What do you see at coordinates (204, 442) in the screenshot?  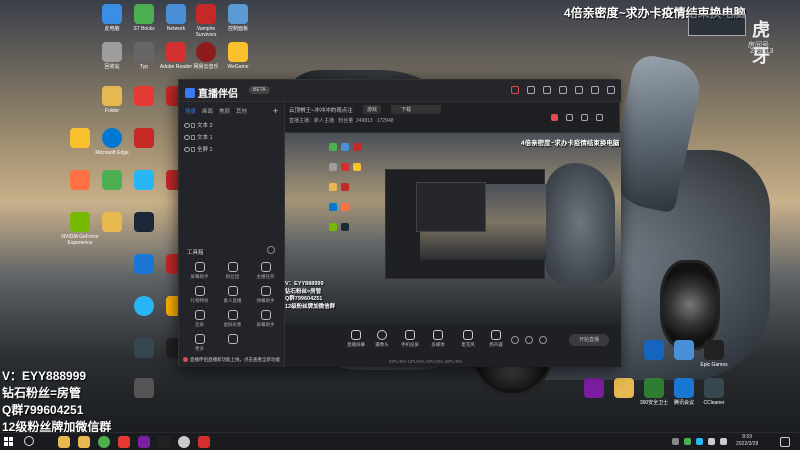 I see `live-companion-icon` at bounding box center [204, 442].